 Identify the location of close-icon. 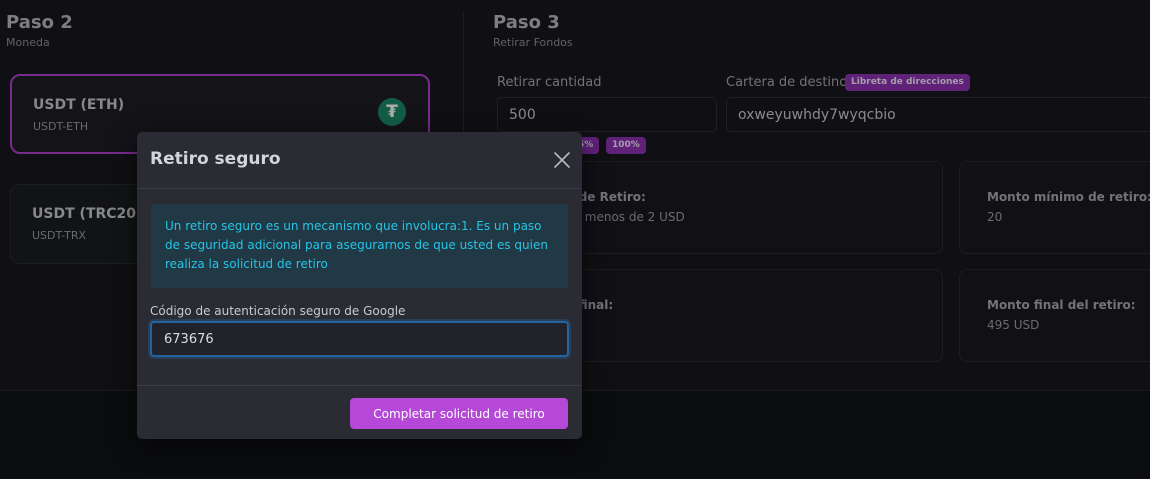
(562, 160).